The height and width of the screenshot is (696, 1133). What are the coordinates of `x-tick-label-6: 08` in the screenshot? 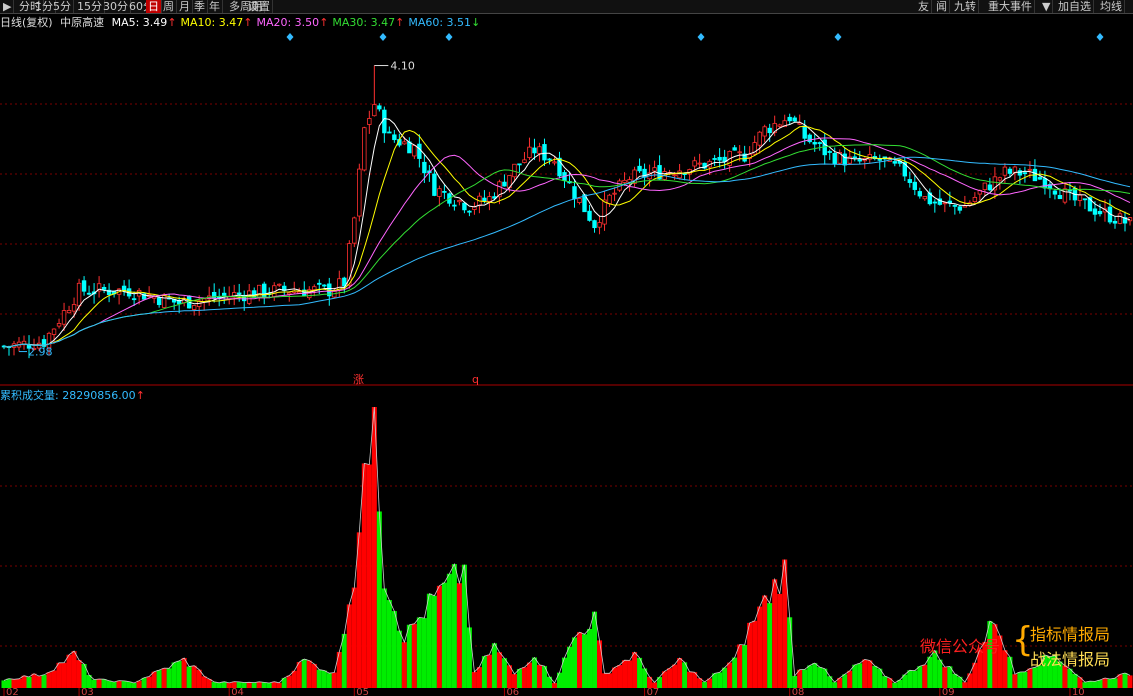 It's located at (798, 691).